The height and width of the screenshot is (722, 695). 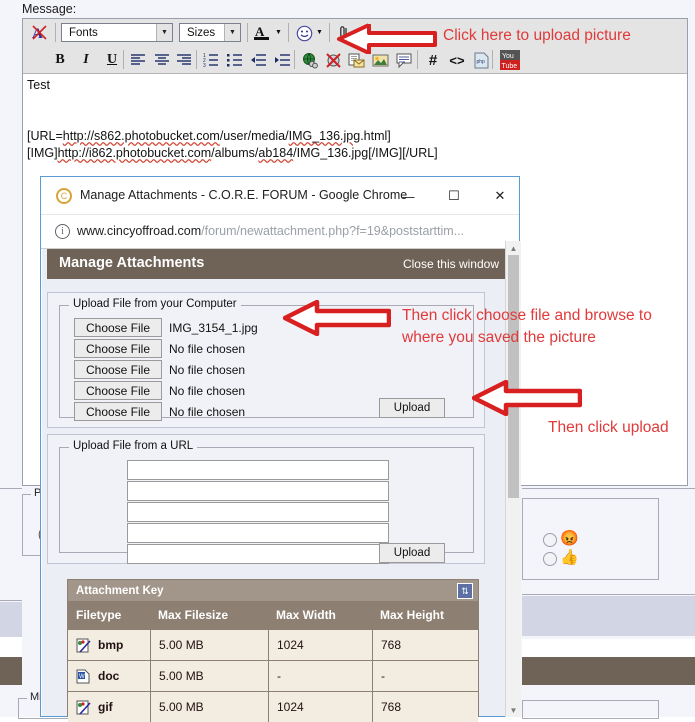 I want to click on font-size-select: Sizes ▼, so click(x=210, y=32).